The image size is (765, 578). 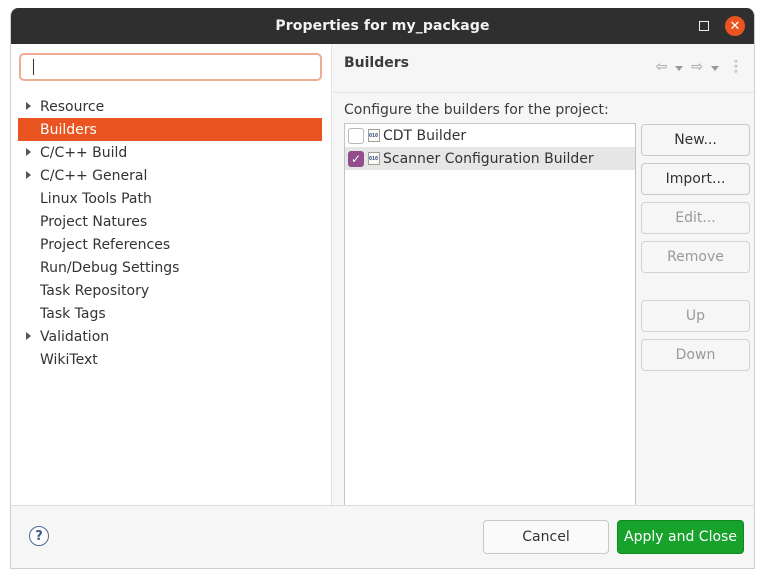 I want to click on forward-dropdown-icon, so click(x=715, y=68).